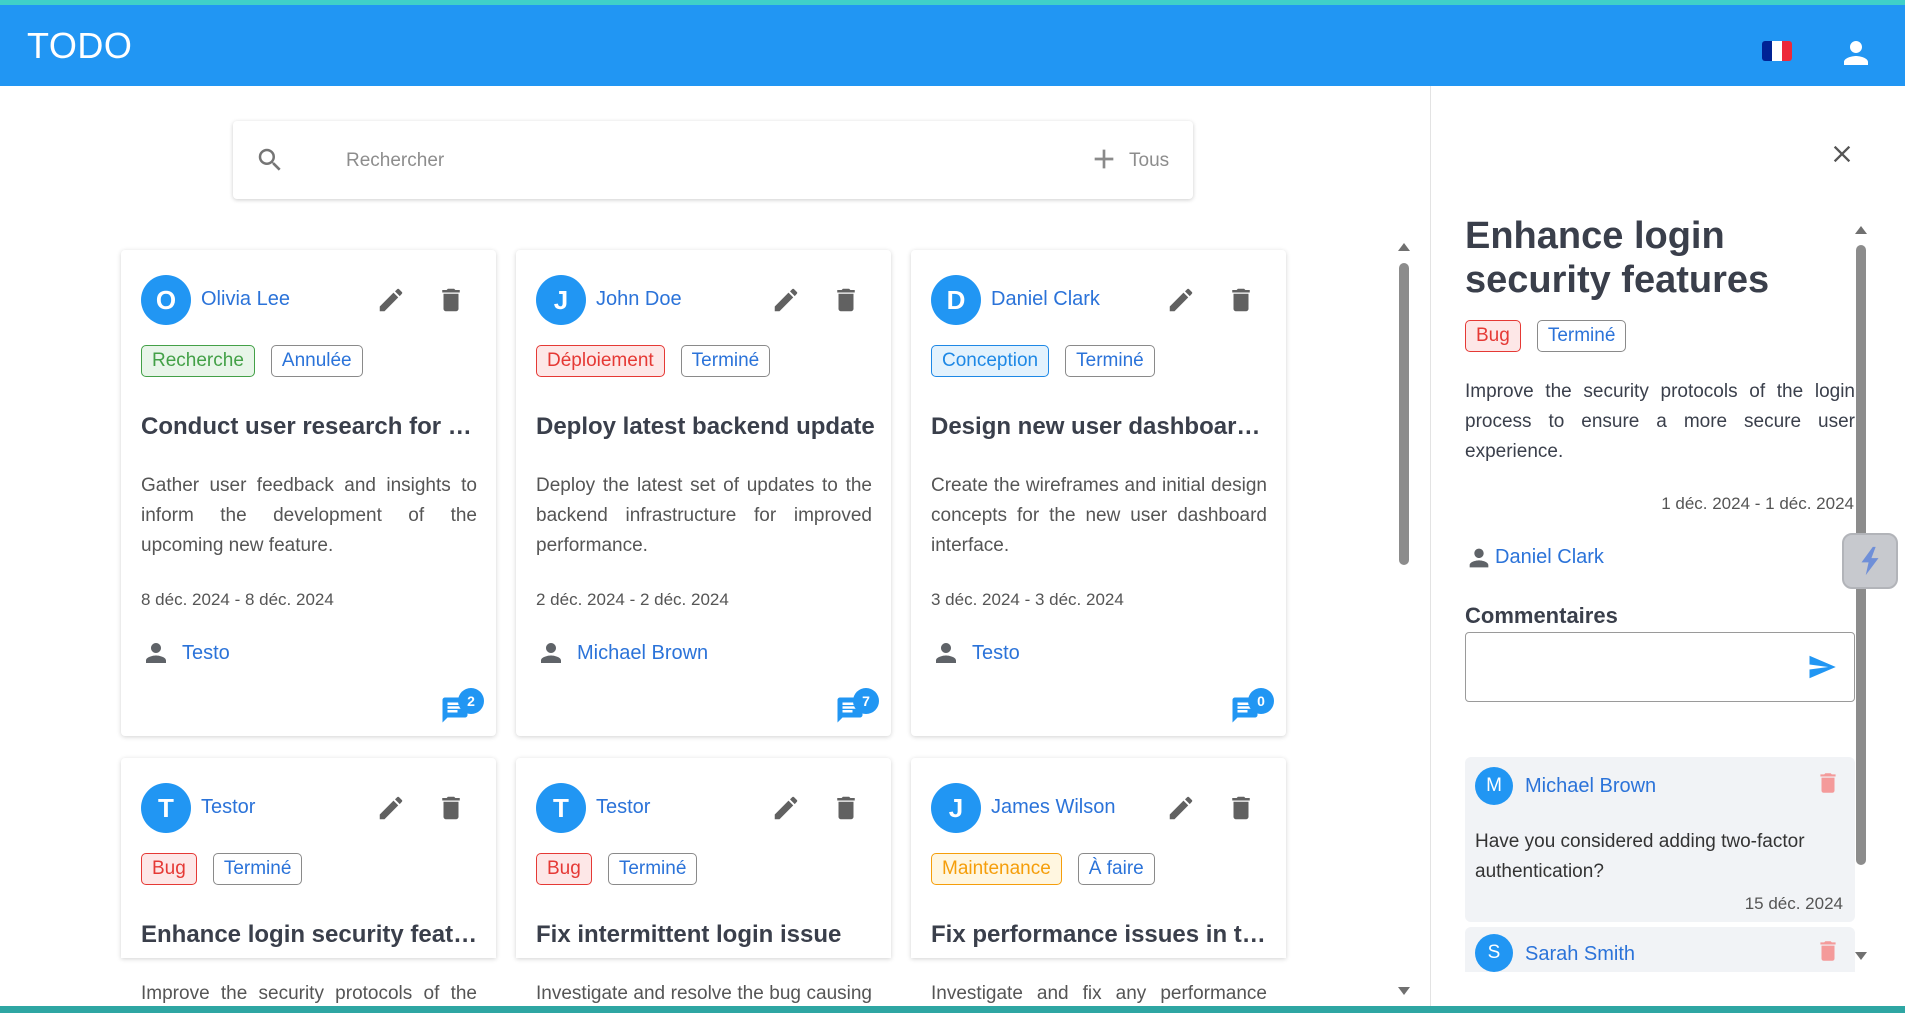 Image resolution: width=1905 pixels, height=1013 pixels. What do you see at coordinates (1101, 427) in the screenshot?
I see `task-title: Design new user dashboard interface` at bounding box center [1101, 427].